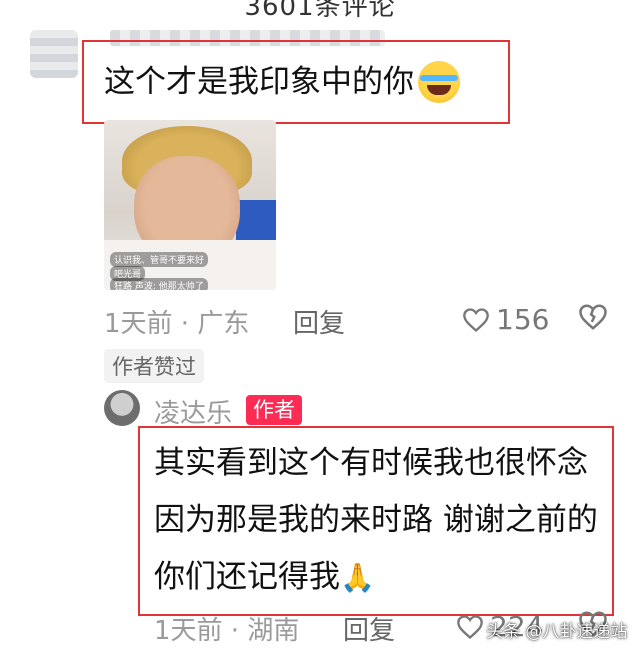 This screenshot has height=649, width=640. What do you see at coordinates (177, 324) in the screenshot?
I see `comment-meta: 1天前 · 广东` at bounding box center [177, 324].